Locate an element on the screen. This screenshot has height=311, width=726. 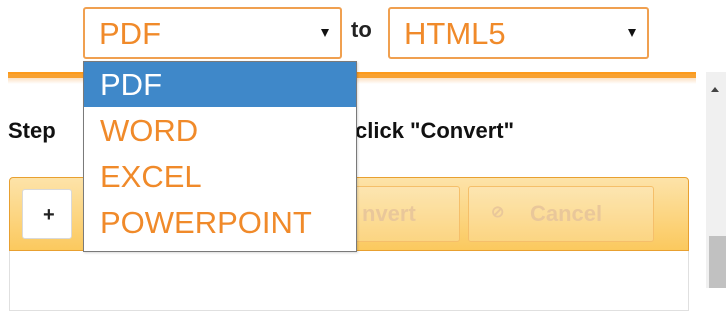
scroll-up-arrow-icon is located at coordinates (715, 89).